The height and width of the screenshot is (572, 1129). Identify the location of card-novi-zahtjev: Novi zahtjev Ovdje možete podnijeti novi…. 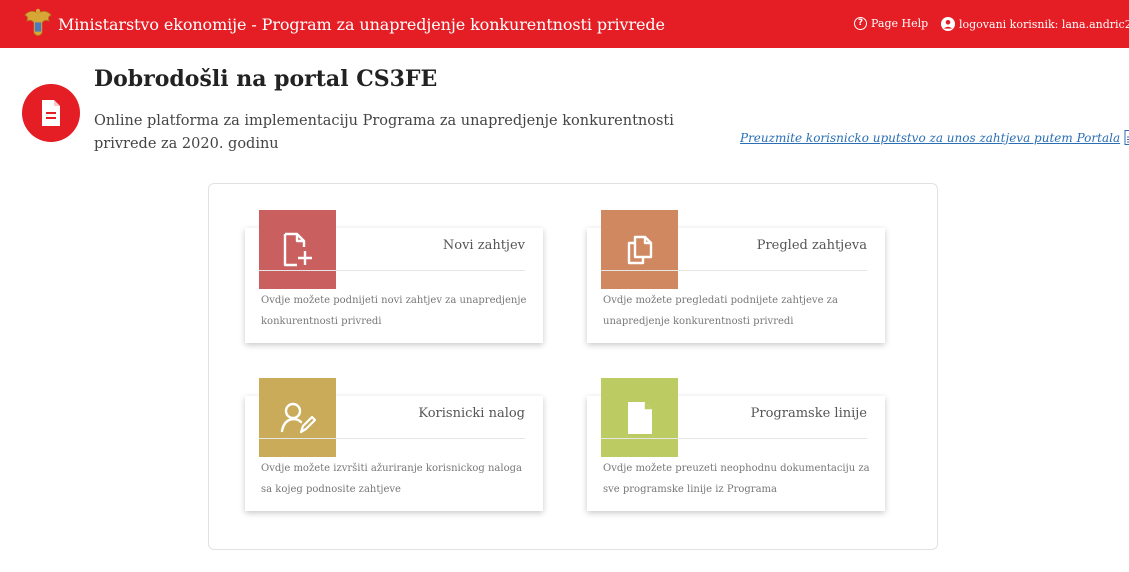
(394, 276).